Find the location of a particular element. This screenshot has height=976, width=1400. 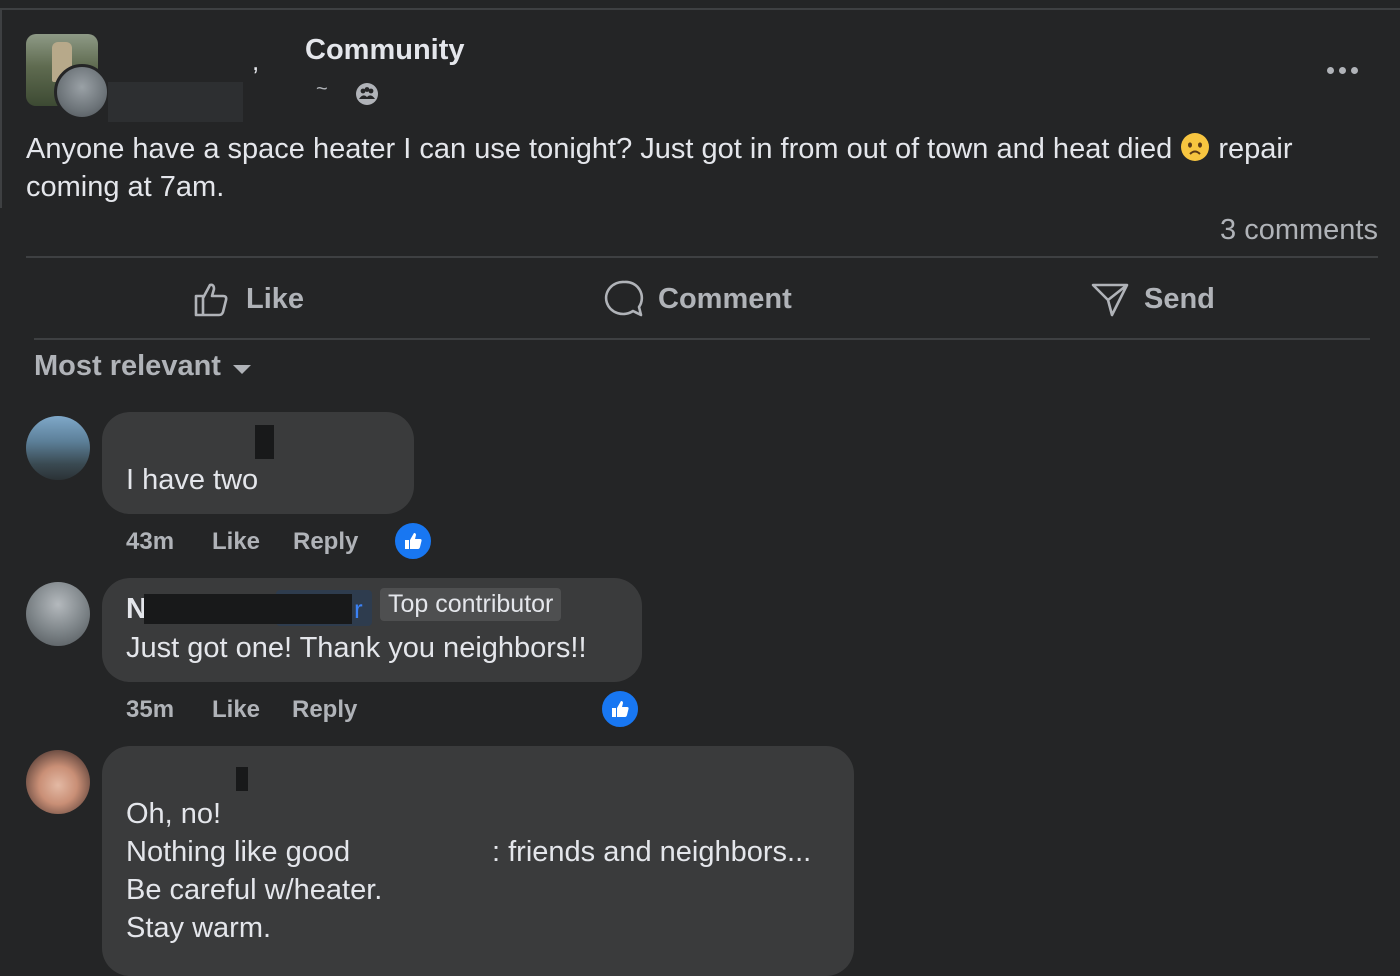

comment-text: Just got one! Thank you neighbors!! is located at coordinates (356, 648).